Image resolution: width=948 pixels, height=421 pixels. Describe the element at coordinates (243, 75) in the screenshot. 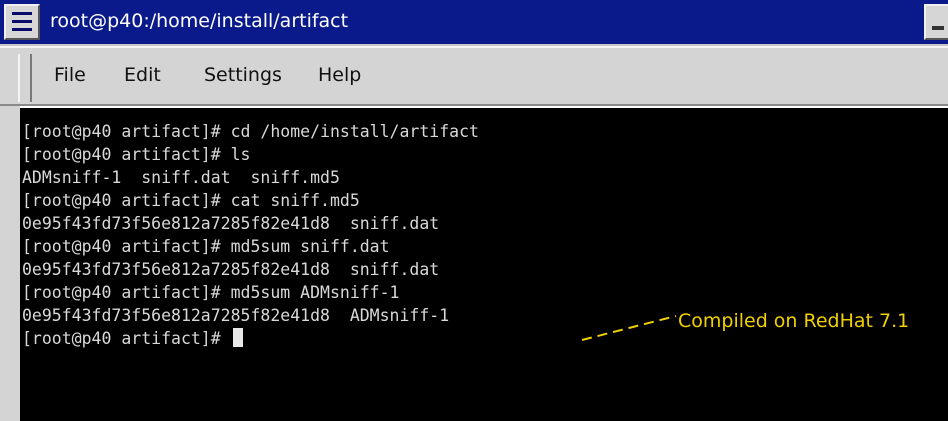

I see `menu-settings: Settings` at that location.